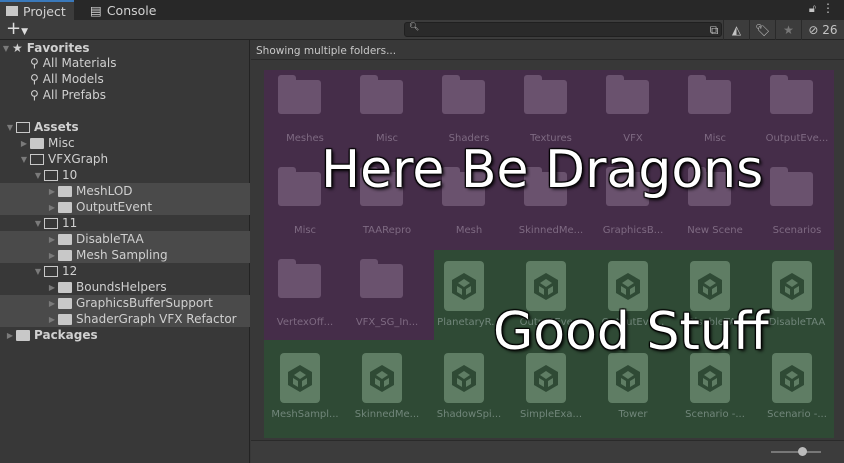  Describe the element at coordinates (96, 10) in the screenshot. I see `console-icon: ▤` at that location.